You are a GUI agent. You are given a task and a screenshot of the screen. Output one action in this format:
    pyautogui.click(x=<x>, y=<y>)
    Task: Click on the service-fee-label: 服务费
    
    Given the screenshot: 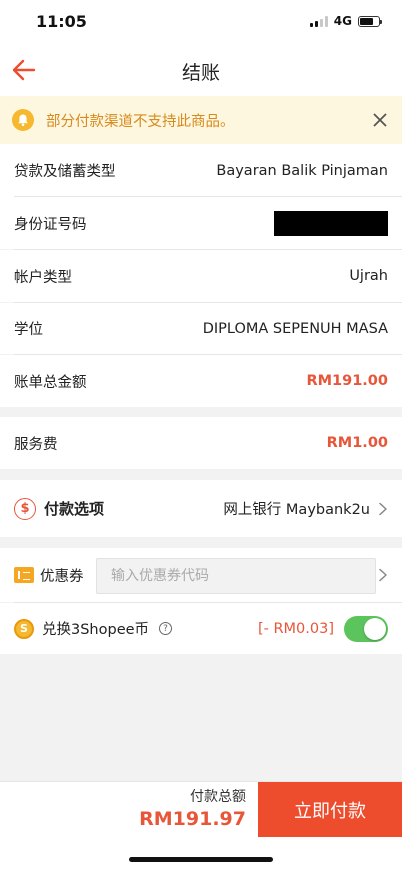 What is the action you would take?
    pyautogui.click(x=36, y=444)
    